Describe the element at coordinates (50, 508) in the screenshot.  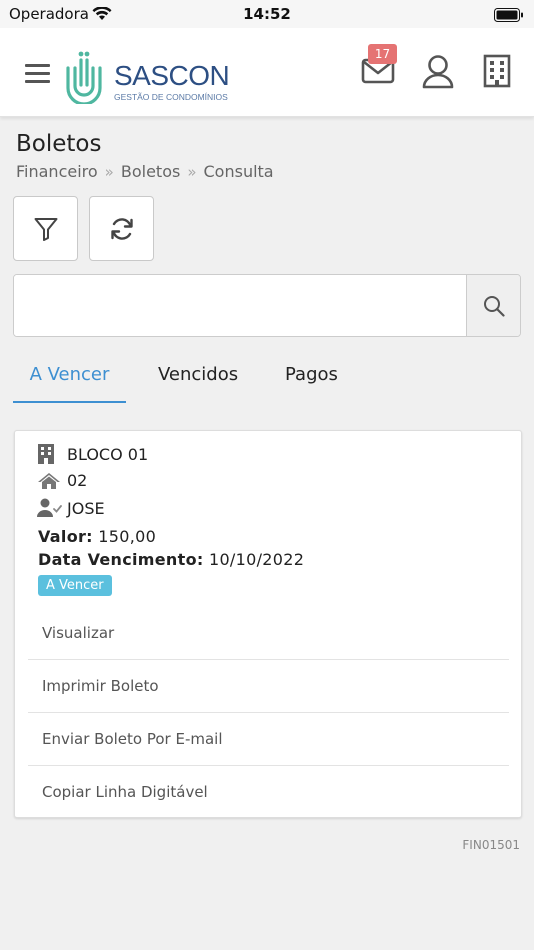
I see `user-check-icon` at that location.